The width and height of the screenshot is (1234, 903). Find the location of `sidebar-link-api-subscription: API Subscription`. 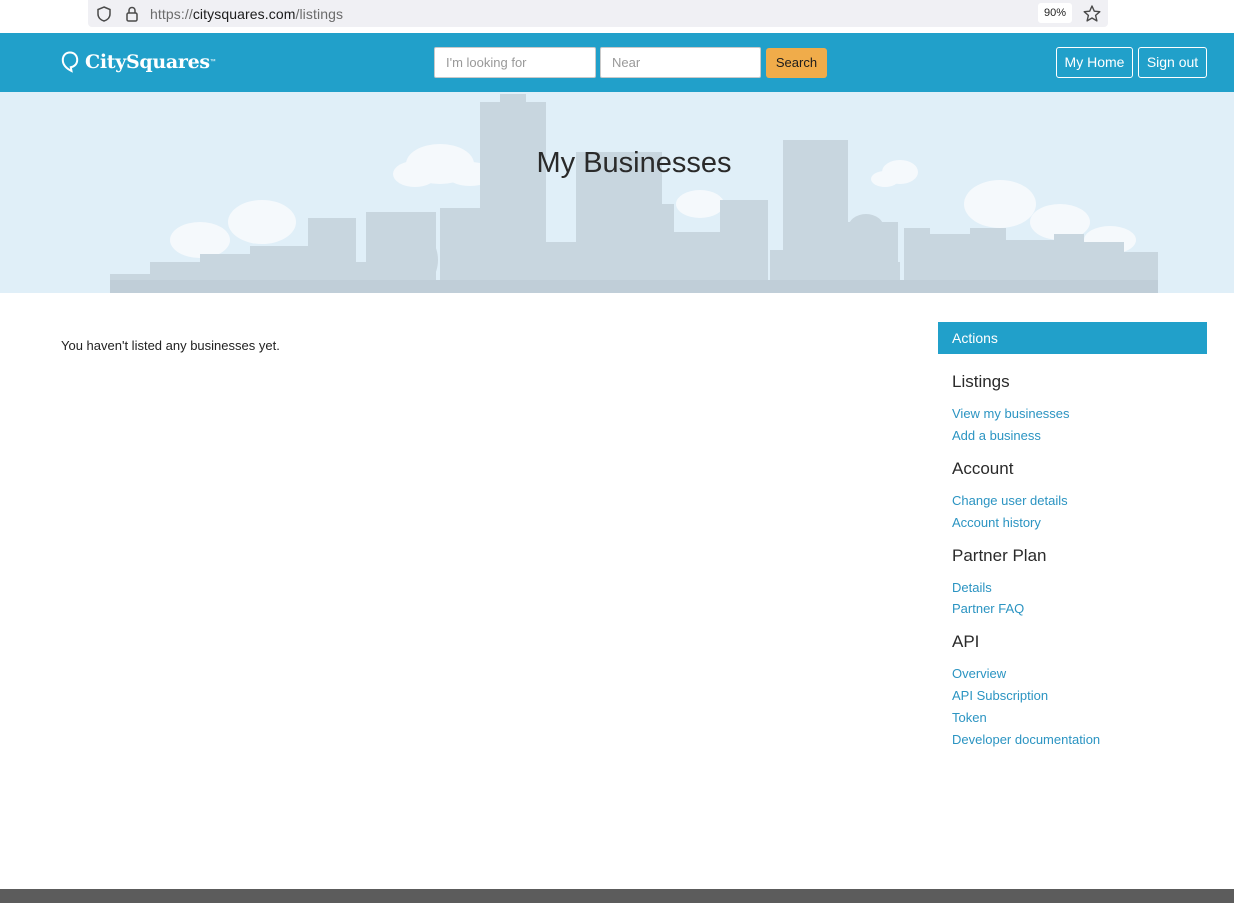

sidebar-link-api-subscription: API Subscription is located at coordinates (1000, 695).